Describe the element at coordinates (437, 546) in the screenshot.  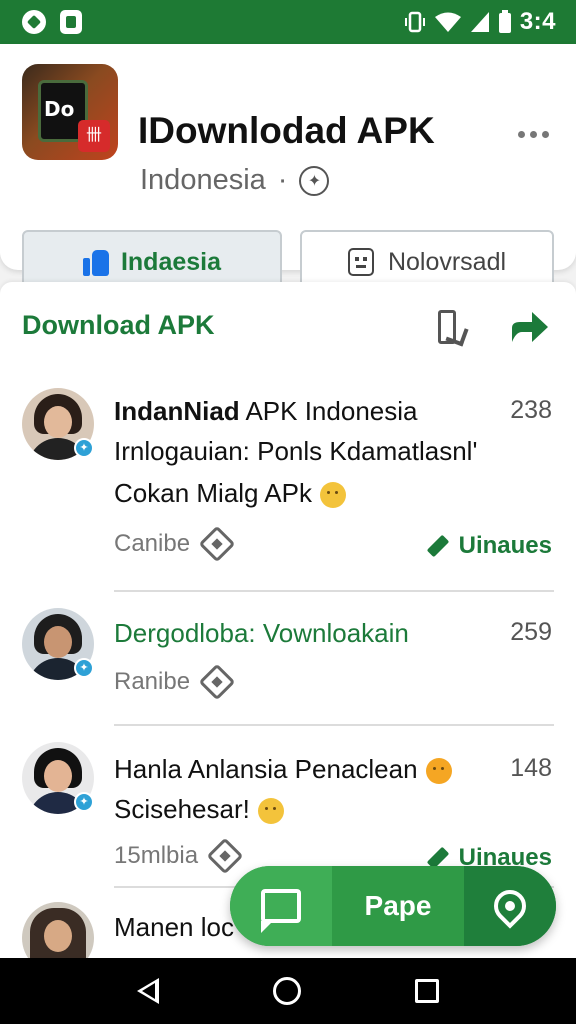
I see `pencil-icon` at that location.